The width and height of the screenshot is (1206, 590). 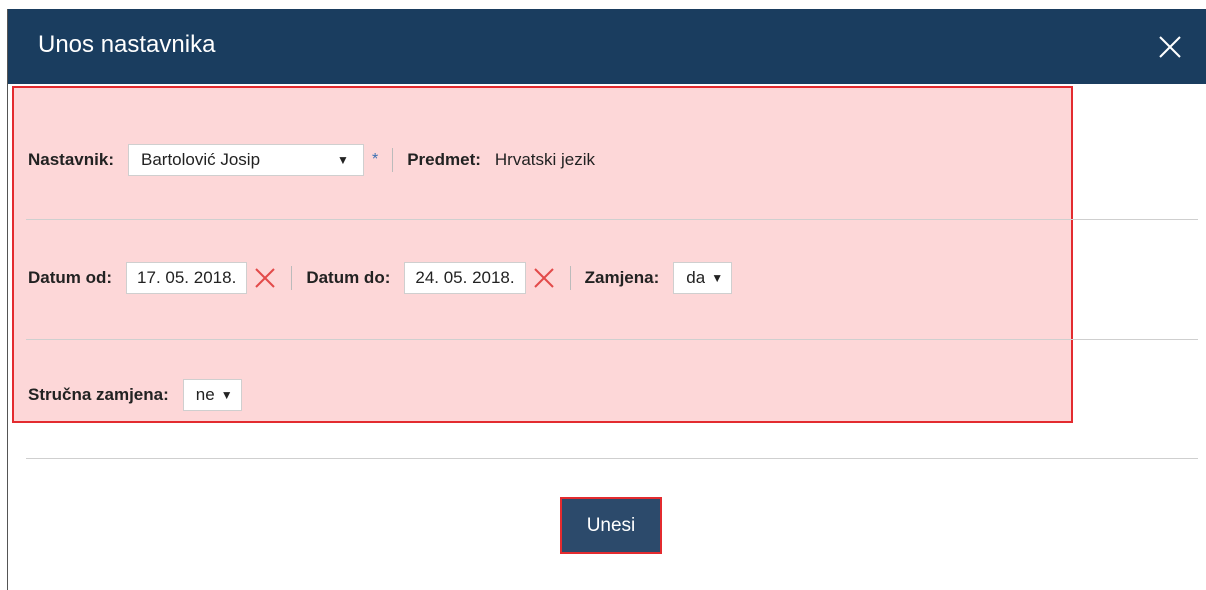 What do you see at coordinates (98, 394) in the screenshot?
I see `strucna-zamjena-label: Stručna zamjena:` at bounding box center [98, 394].